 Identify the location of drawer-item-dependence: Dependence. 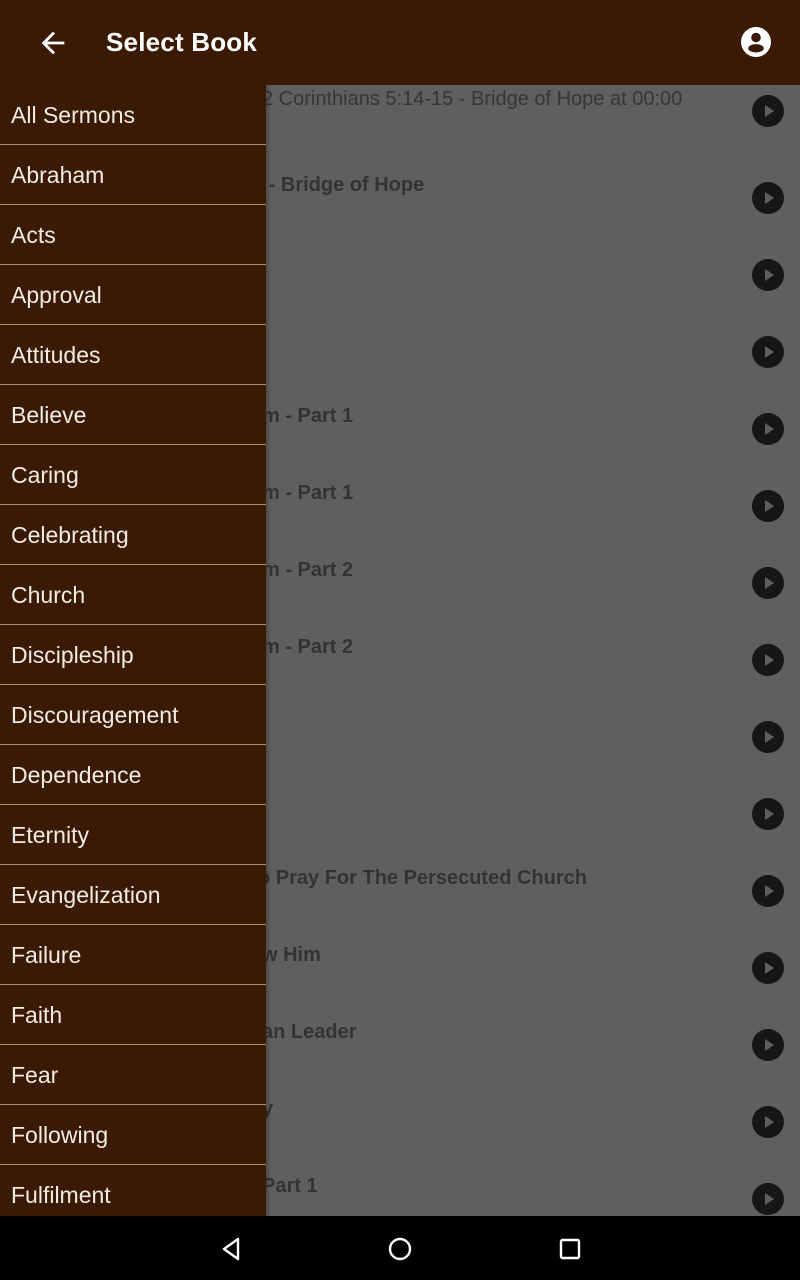
(133, 775).